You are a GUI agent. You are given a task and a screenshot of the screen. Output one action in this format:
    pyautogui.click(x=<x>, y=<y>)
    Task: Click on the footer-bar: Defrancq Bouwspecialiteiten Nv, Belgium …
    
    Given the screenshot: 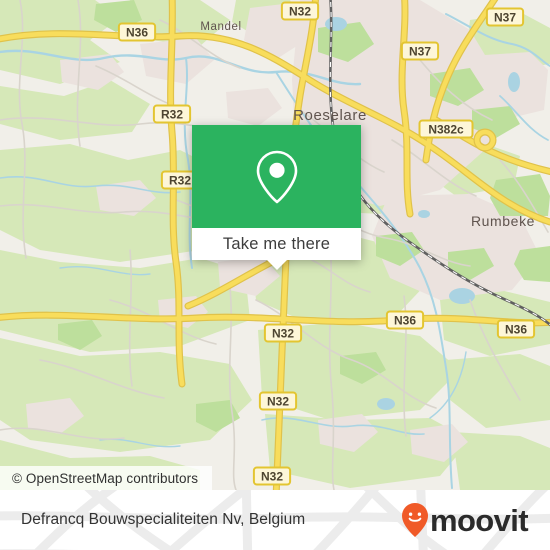 What is the action you would take?
    pyautogui.click(x=275, y=520)
    